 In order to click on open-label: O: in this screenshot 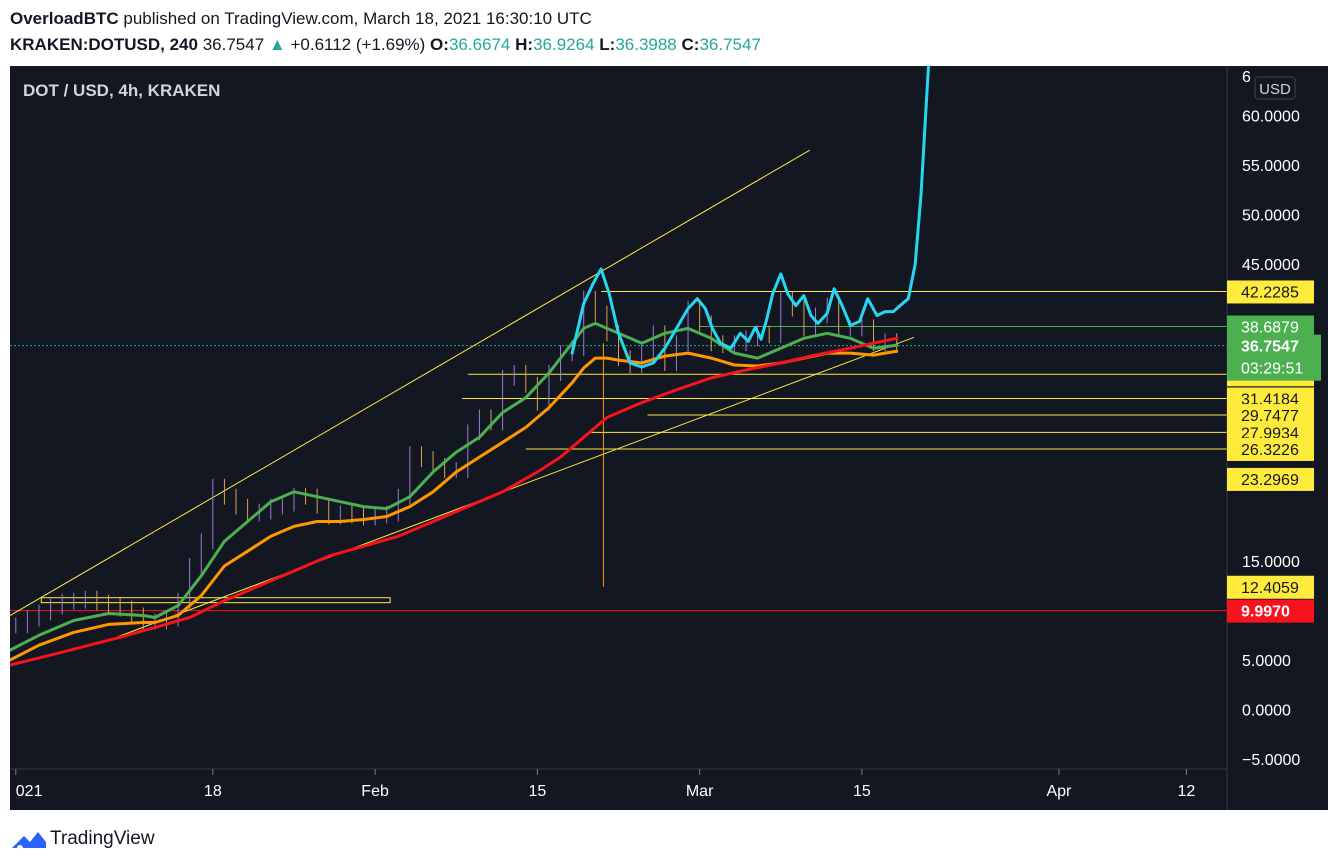, I will do `click(439, 44)`.